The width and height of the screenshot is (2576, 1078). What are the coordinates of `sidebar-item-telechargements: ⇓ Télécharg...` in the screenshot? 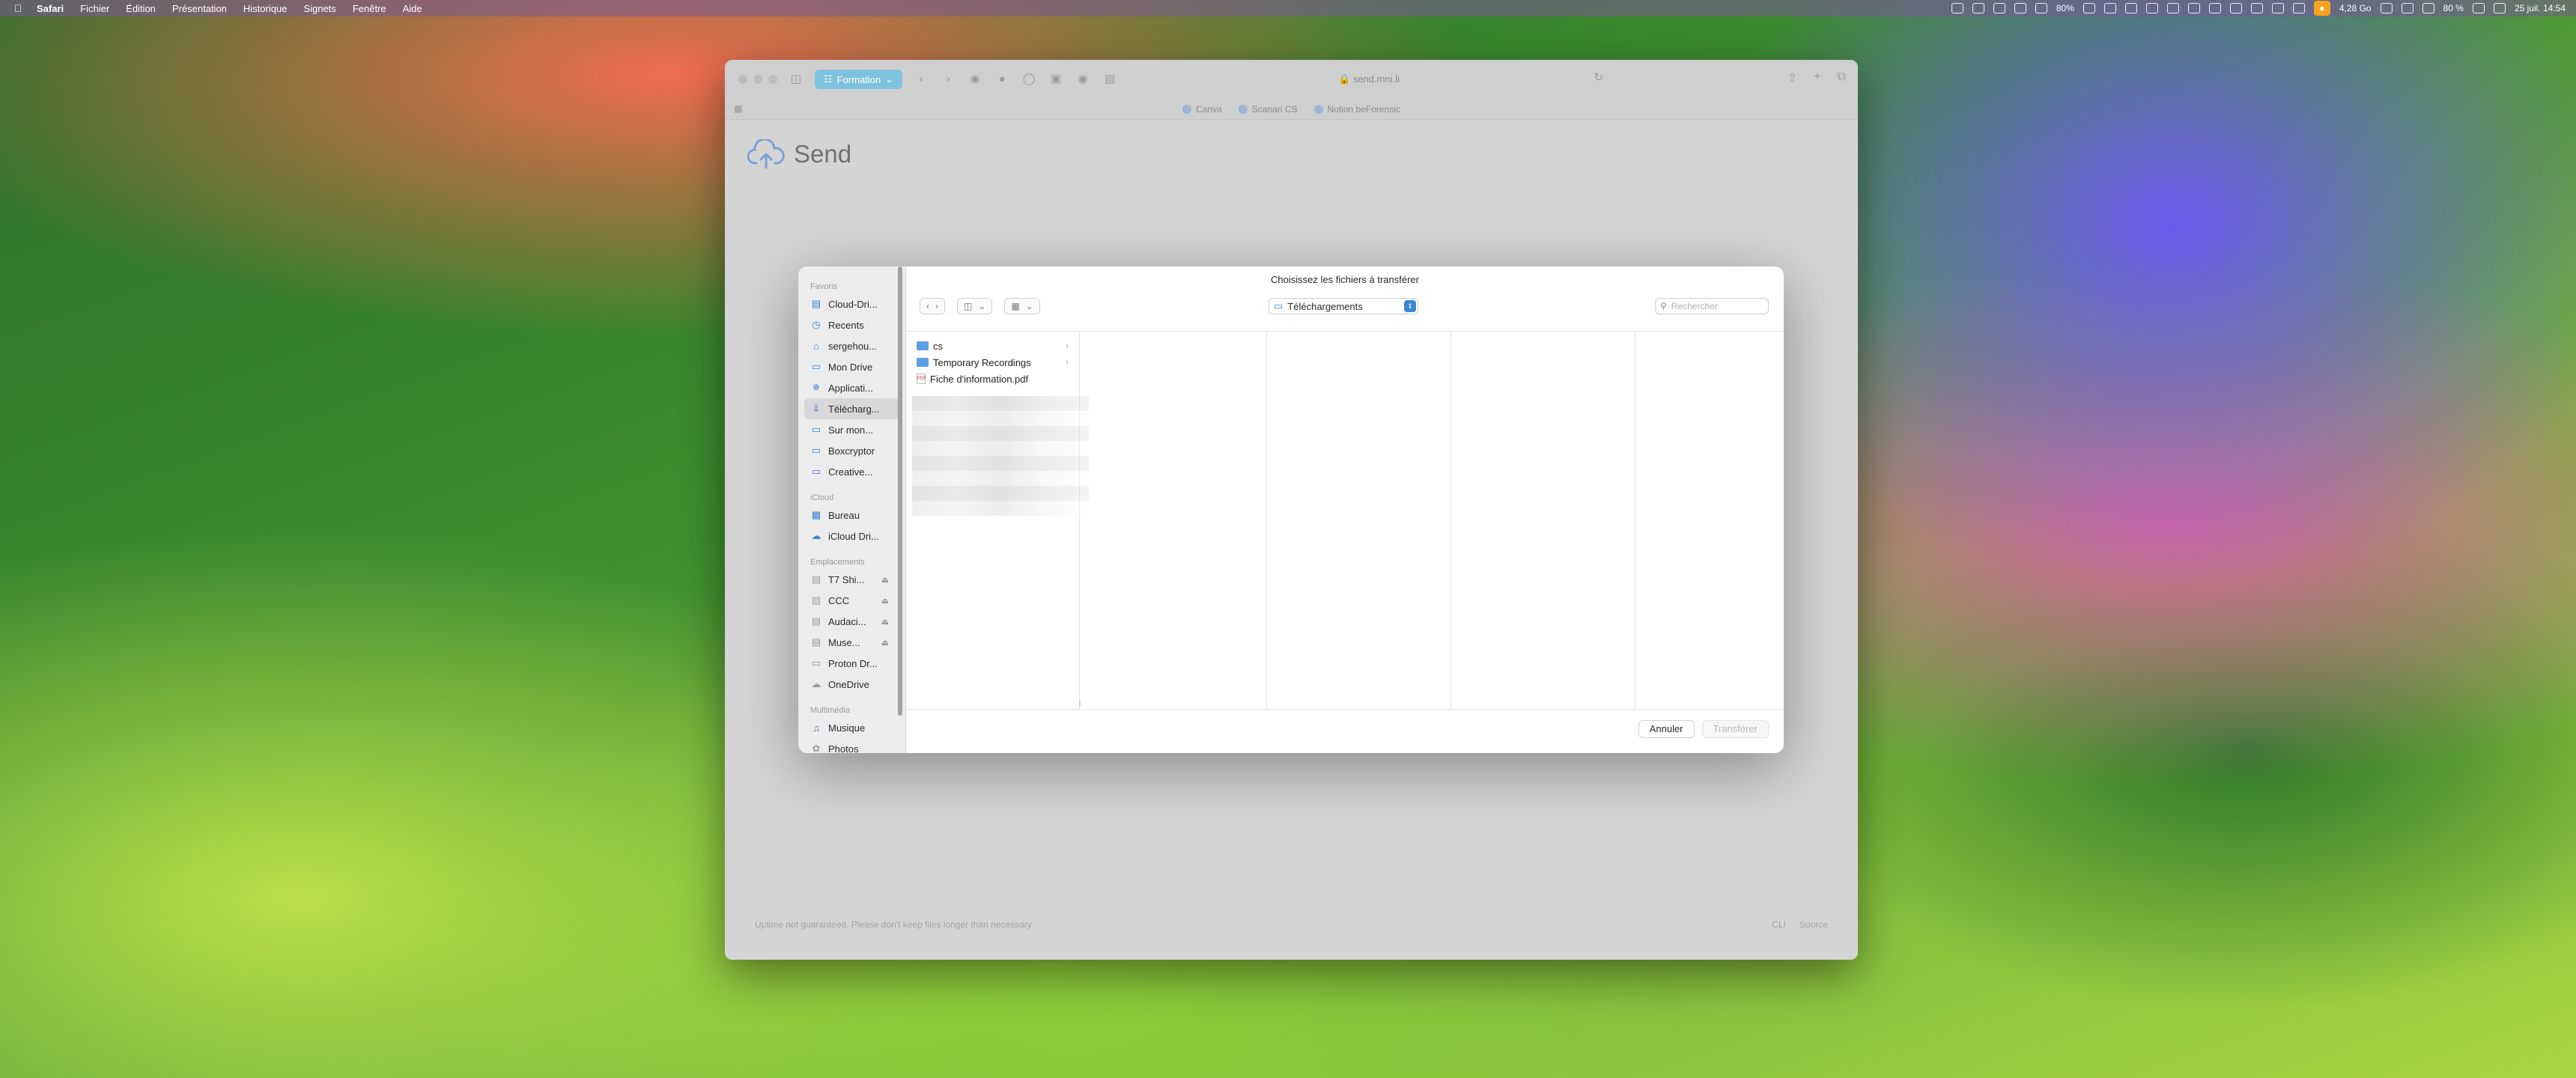 It's located at (851, 408).